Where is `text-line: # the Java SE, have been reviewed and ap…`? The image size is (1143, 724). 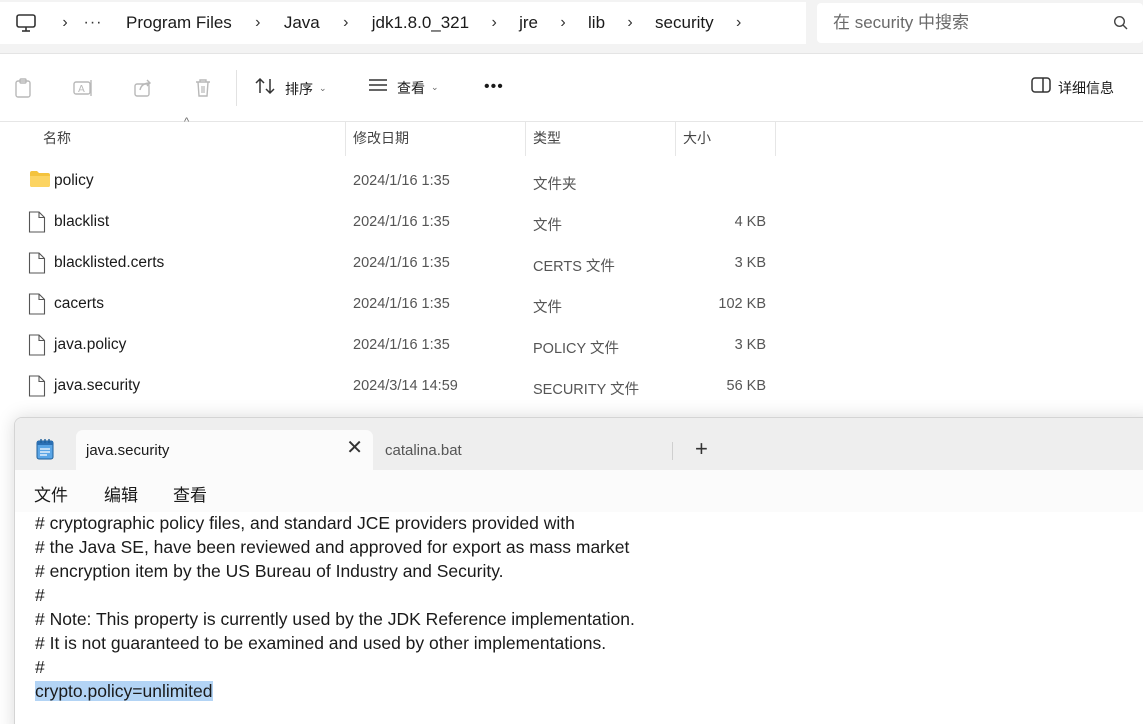
text-line: # the Java SE, have been reviewed and ap… is located at coordinates (332, 547).